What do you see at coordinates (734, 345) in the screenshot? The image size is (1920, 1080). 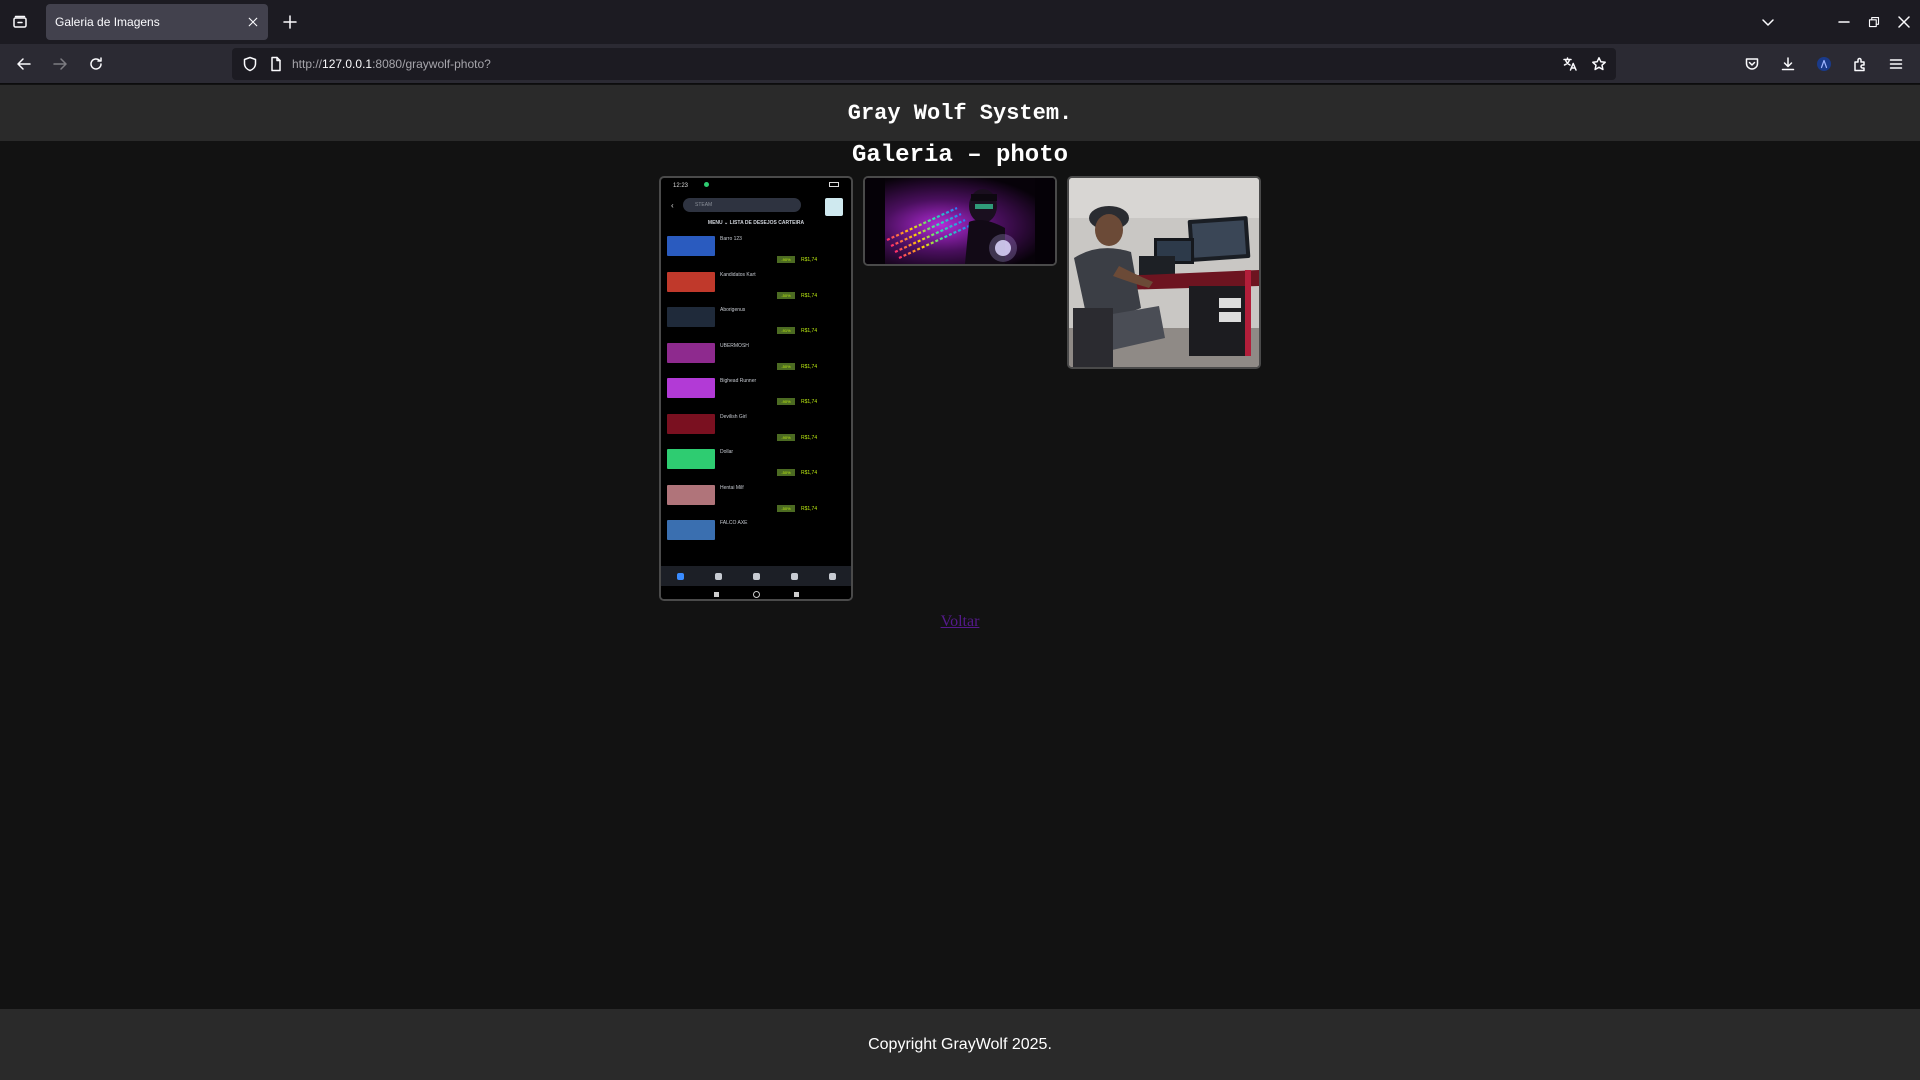 I see `phone-game-name: UBERMOSH` at bounding box center [734, 345].